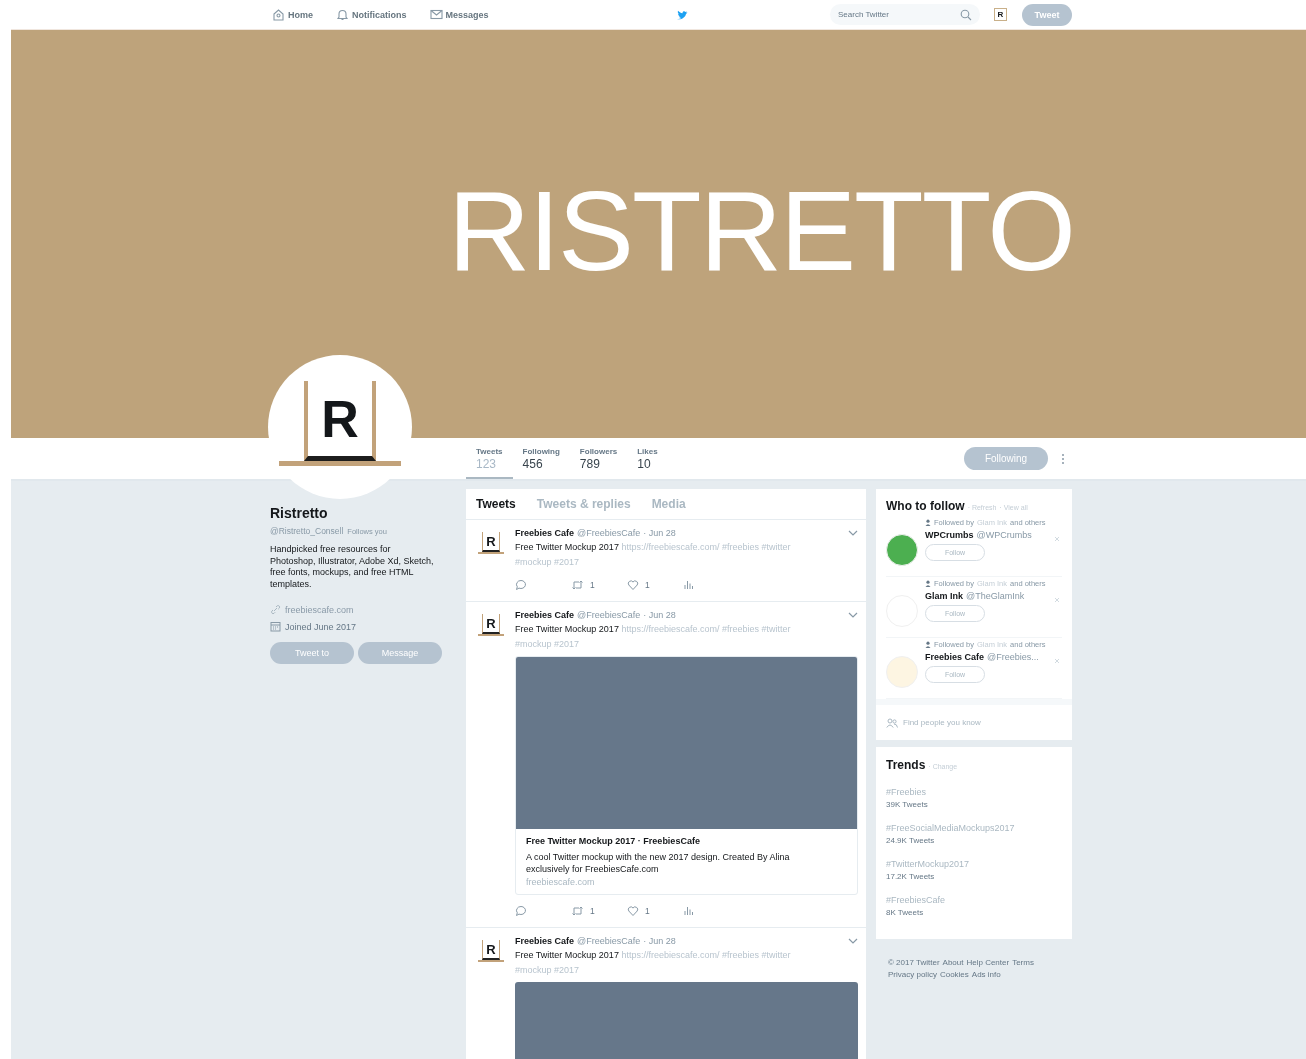 The width and height of the screenshot is (1306, 1059). What do you see at coordinates (995, 596) in the screenshot?
I see `account-handle: @TheGlamInk` at bounding box center [995, 596].